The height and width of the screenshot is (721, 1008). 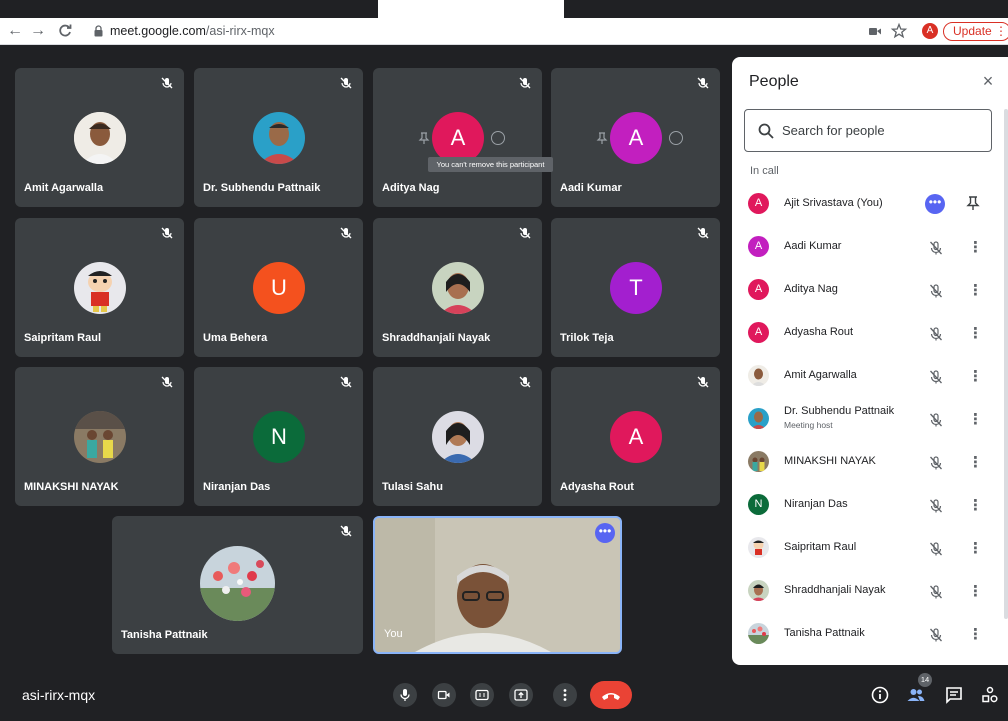 What do you see at coordinates (868, 421) in the screenshot?
I see `people-list-item: Dr. Subhendu Pattnaik Meeting host ⋮` at bounding box center [868, 421].